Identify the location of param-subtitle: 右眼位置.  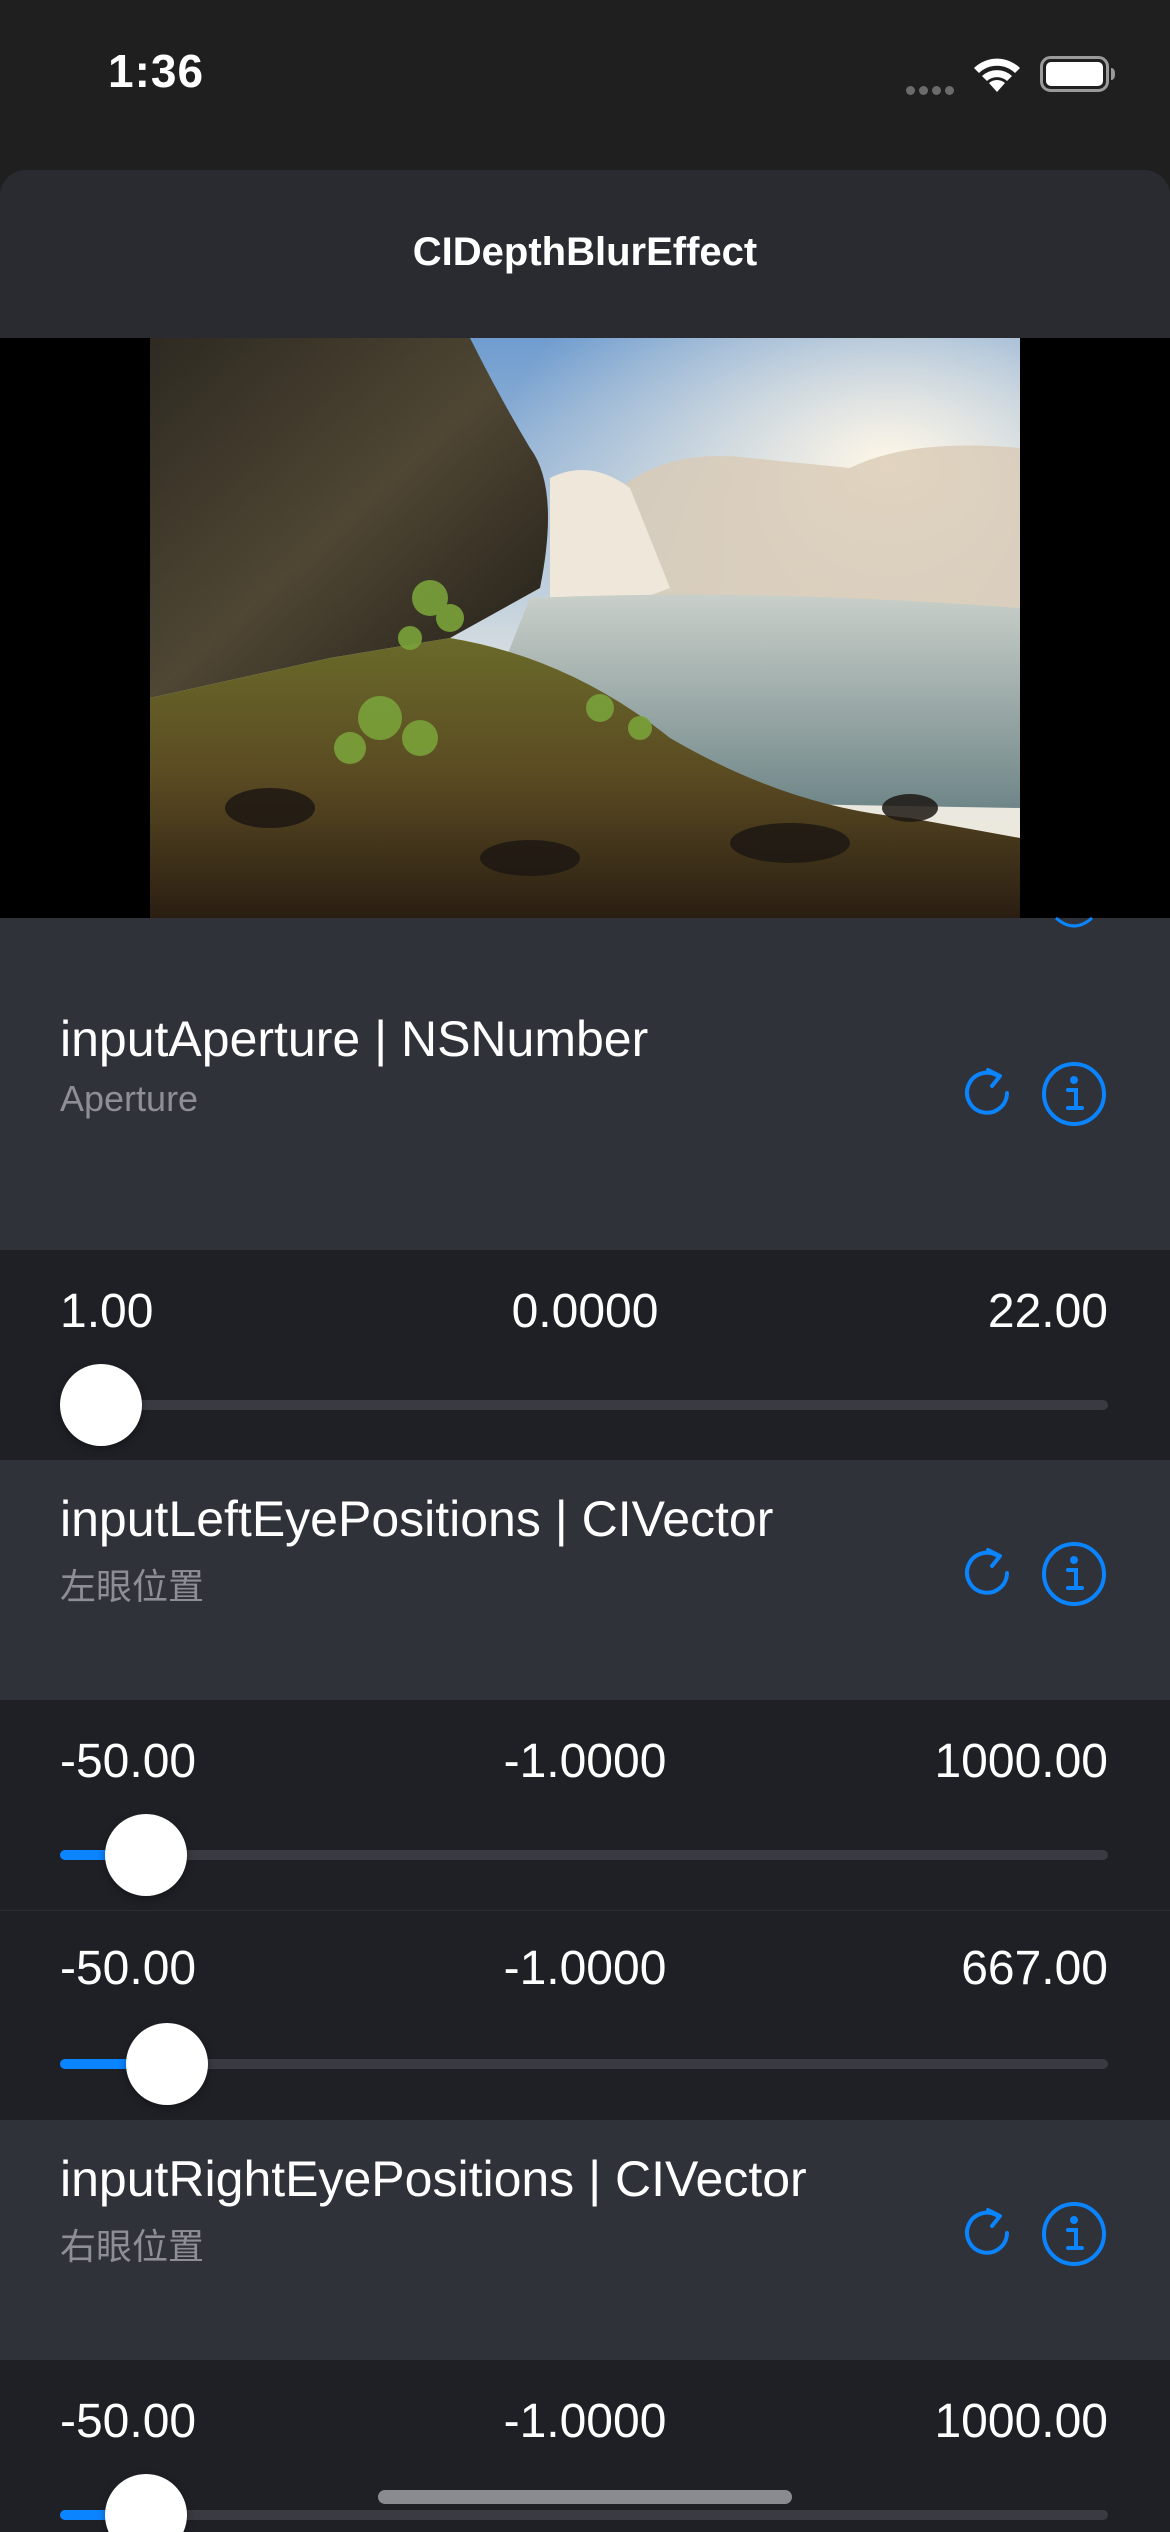
(132, 2246).